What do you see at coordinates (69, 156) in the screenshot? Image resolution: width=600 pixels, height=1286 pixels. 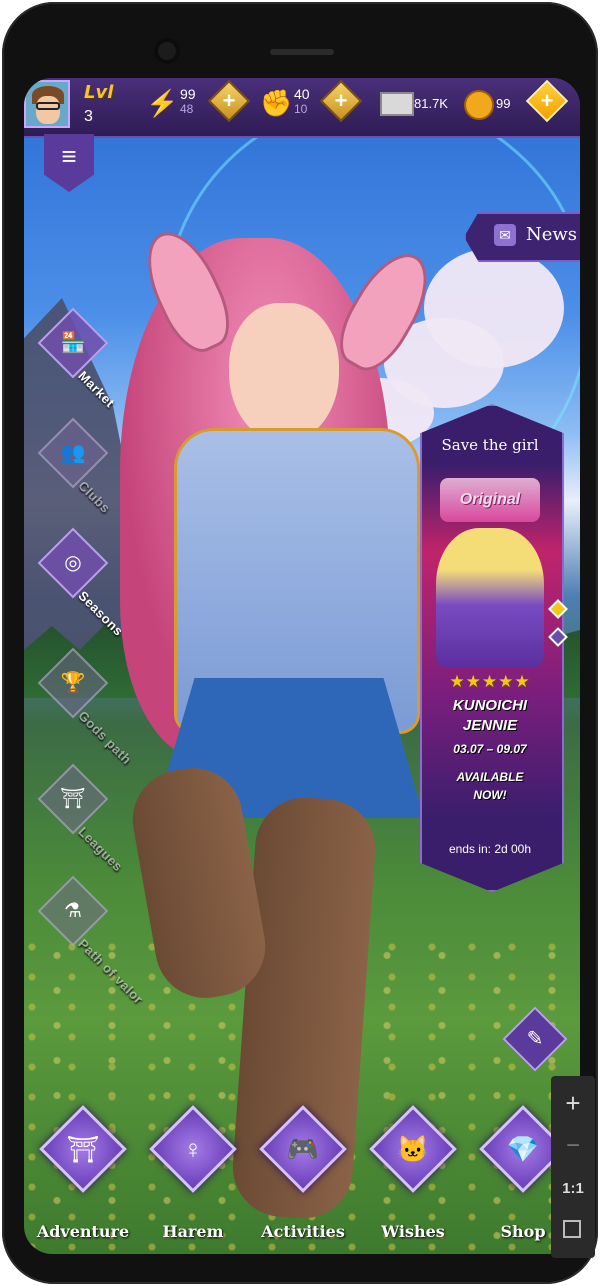 I see `hamburger-icon: ≡` at bounding box center [69, 156].